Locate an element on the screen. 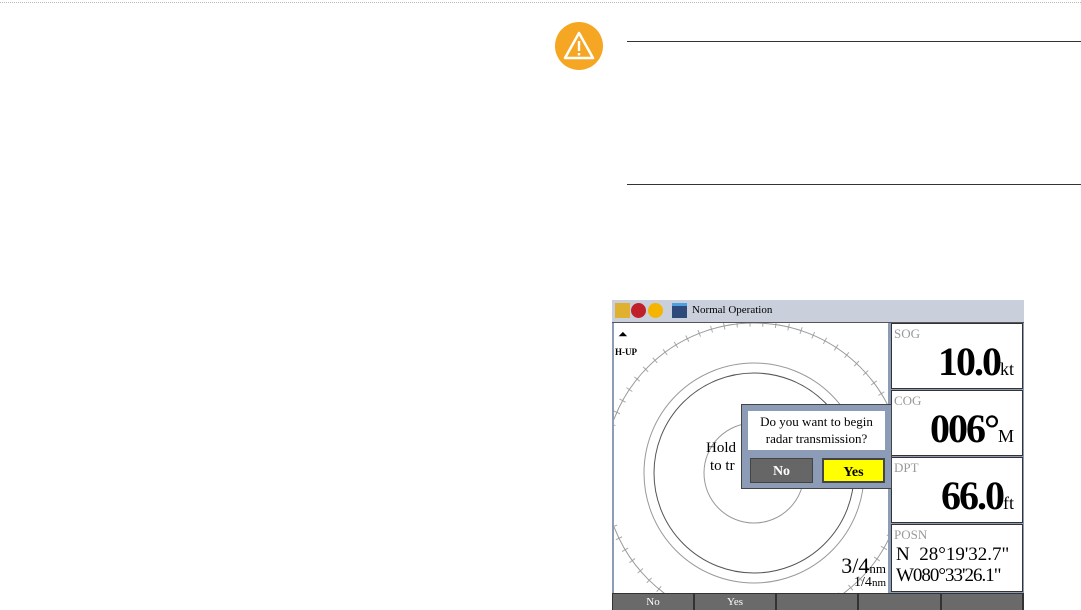 The height and width of the screenshot is (610, 1081). longitude: W080°33'26.1" is located at coordinates (948, 575).